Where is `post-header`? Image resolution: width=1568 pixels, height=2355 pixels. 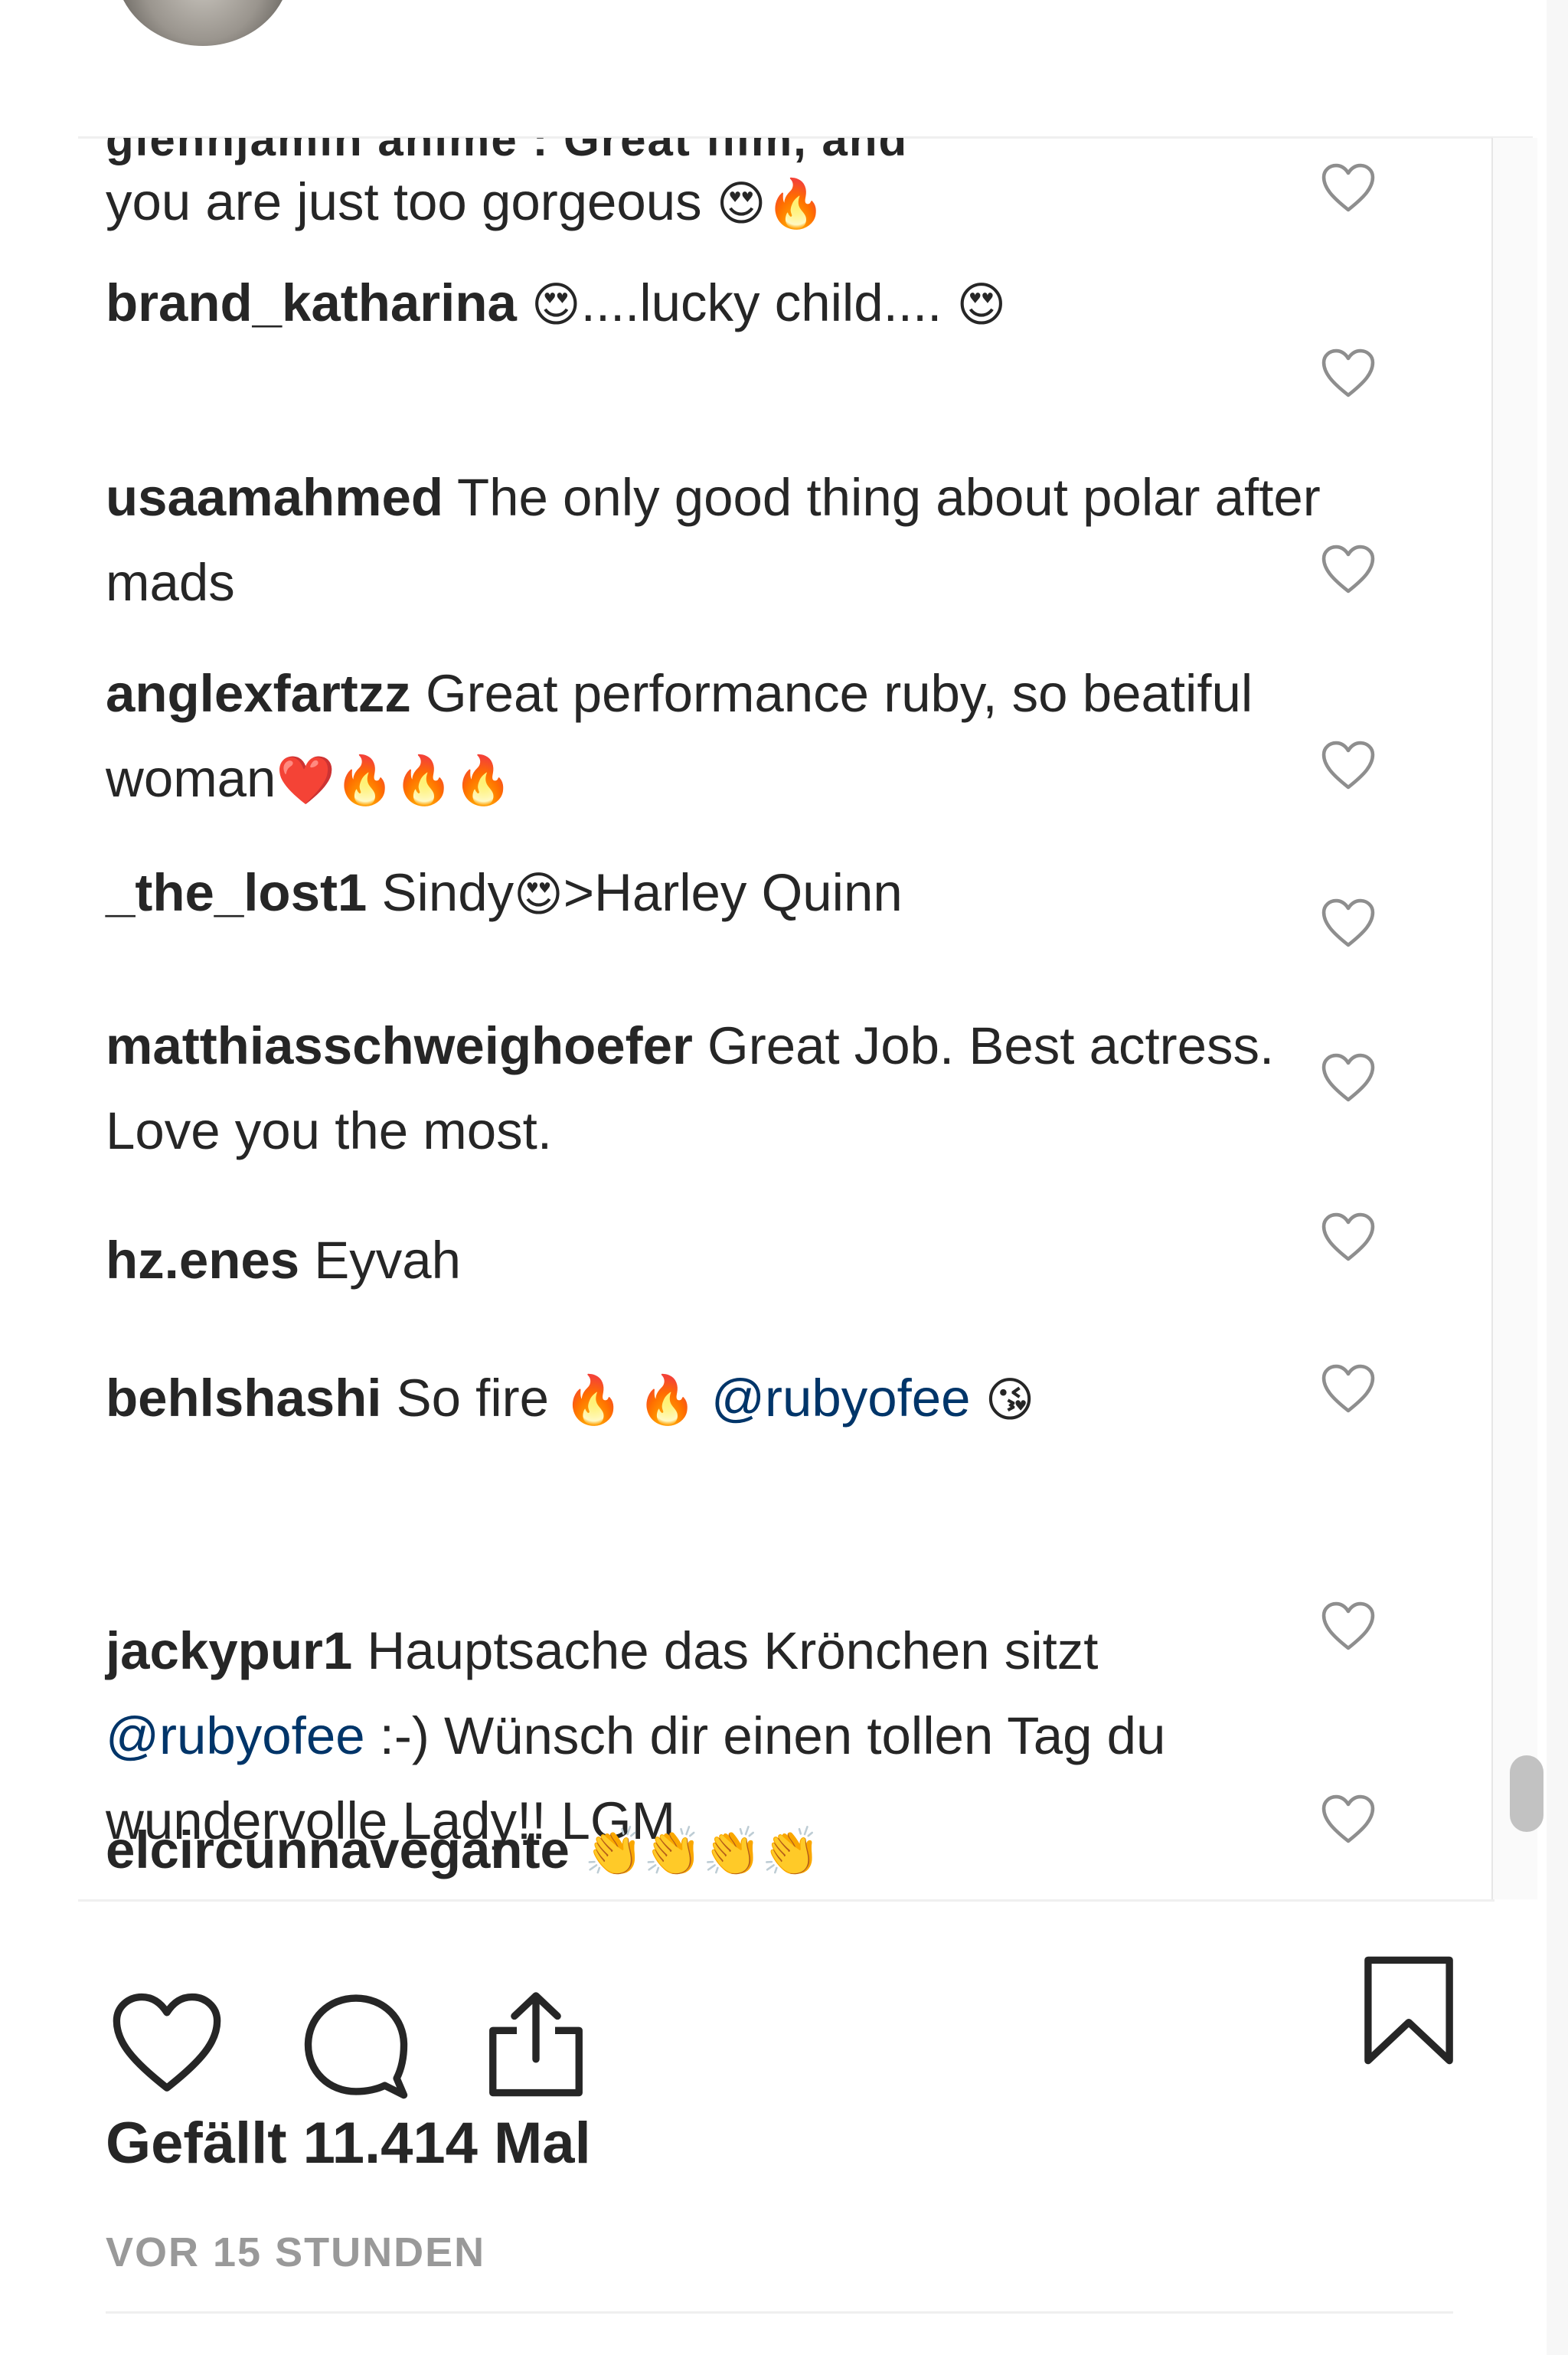
post-header is located at coordinates (773, 68).